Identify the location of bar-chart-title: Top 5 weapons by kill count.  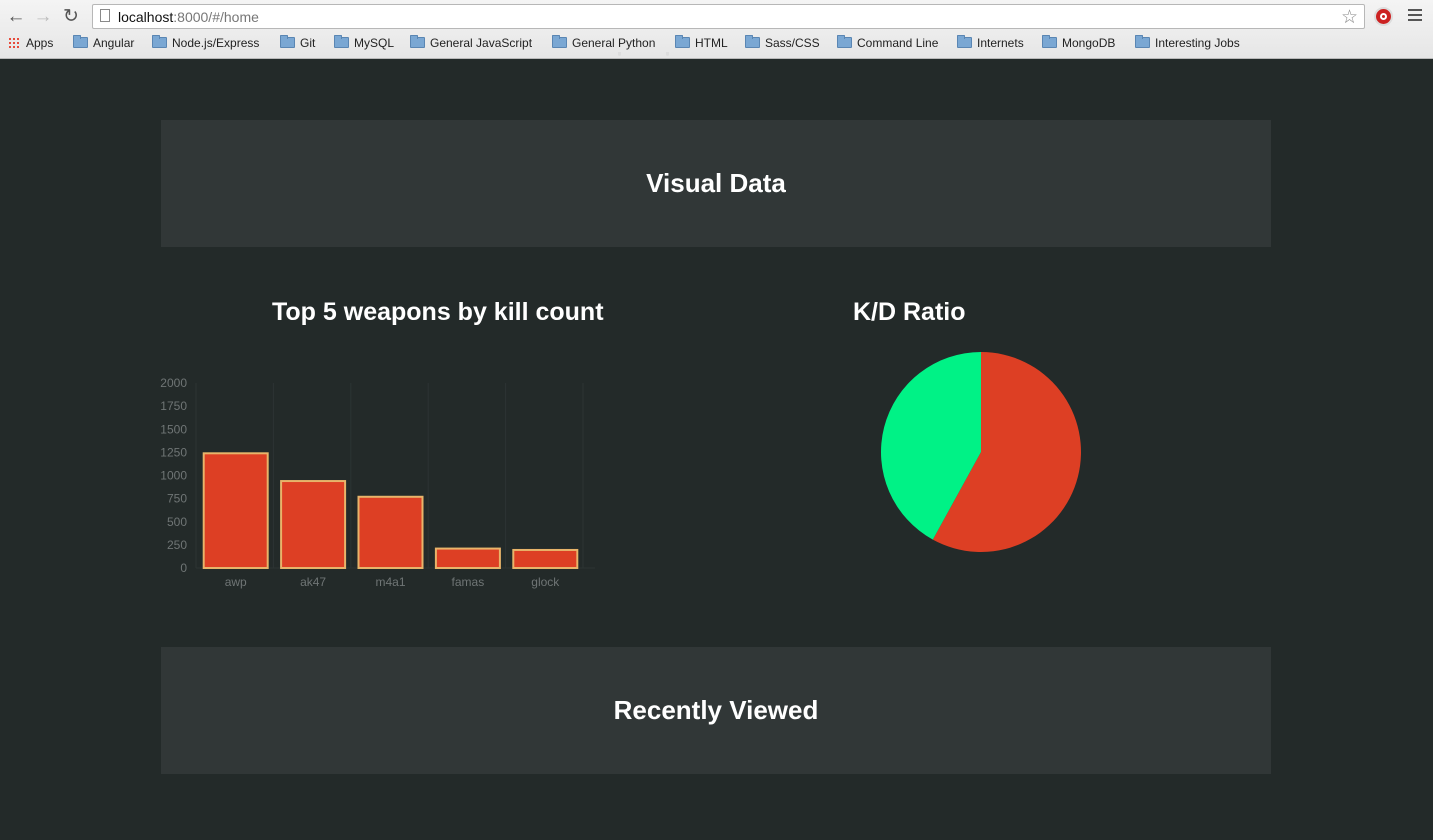
(438, 312).